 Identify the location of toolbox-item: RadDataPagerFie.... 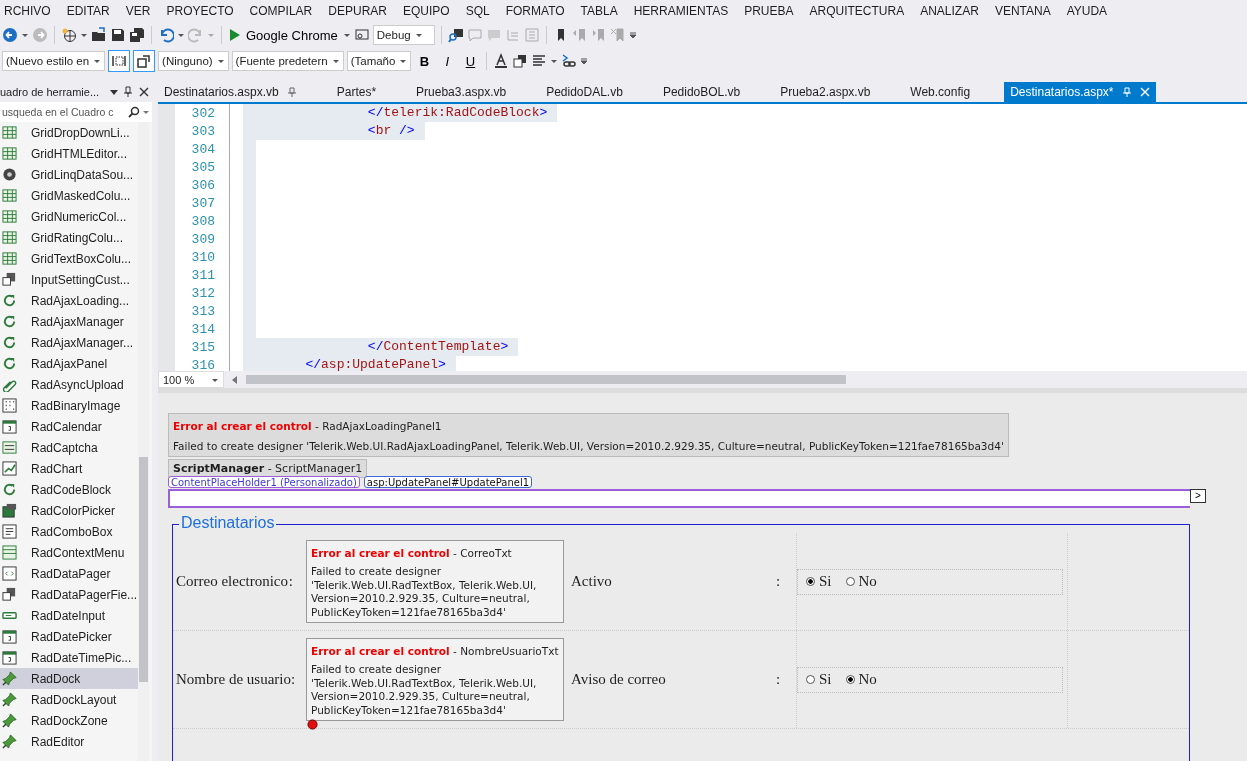
(69, 594).